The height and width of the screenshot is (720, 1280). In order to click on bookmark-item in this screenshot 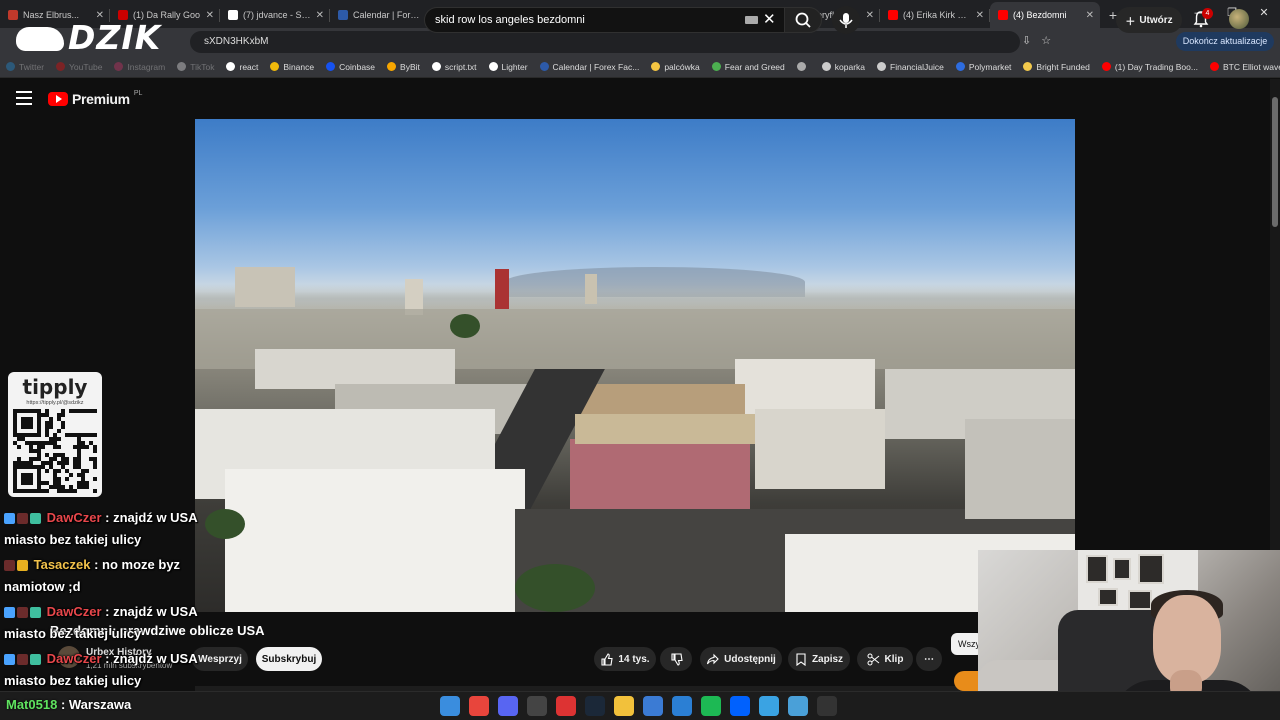, I will do `click(803, 66)`.